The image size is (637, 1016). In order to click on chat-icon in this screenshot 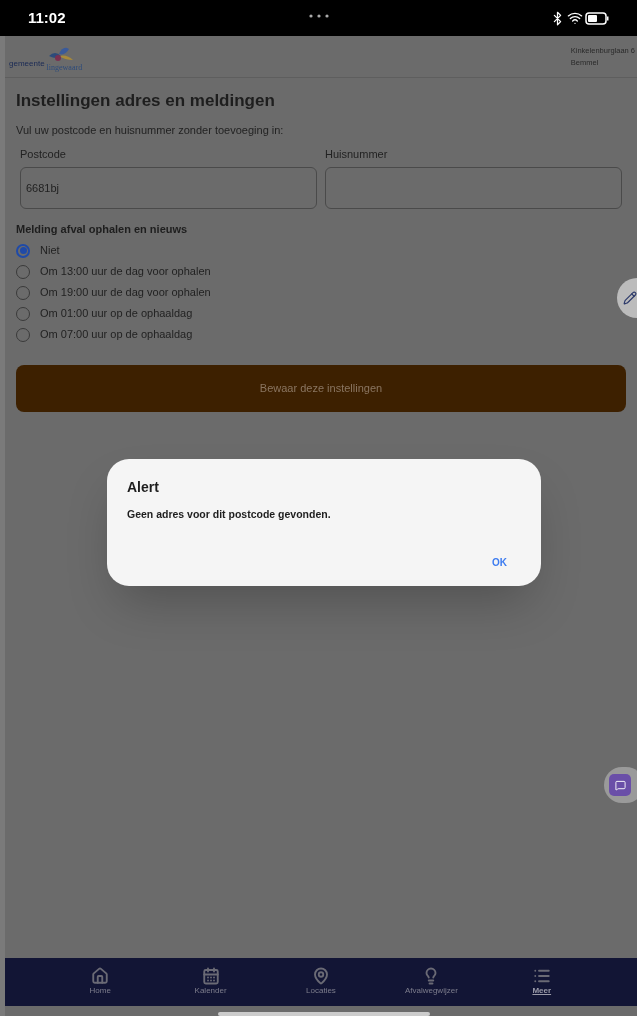, I will do `click(620, 785)`.